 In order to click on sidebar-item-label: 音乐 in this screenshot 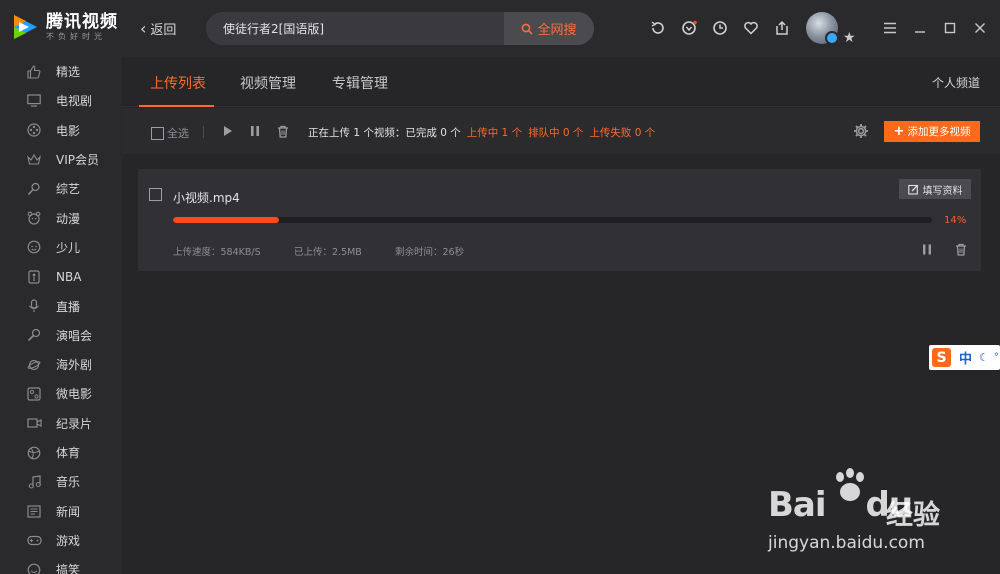, I will do `click(68, 482)`.